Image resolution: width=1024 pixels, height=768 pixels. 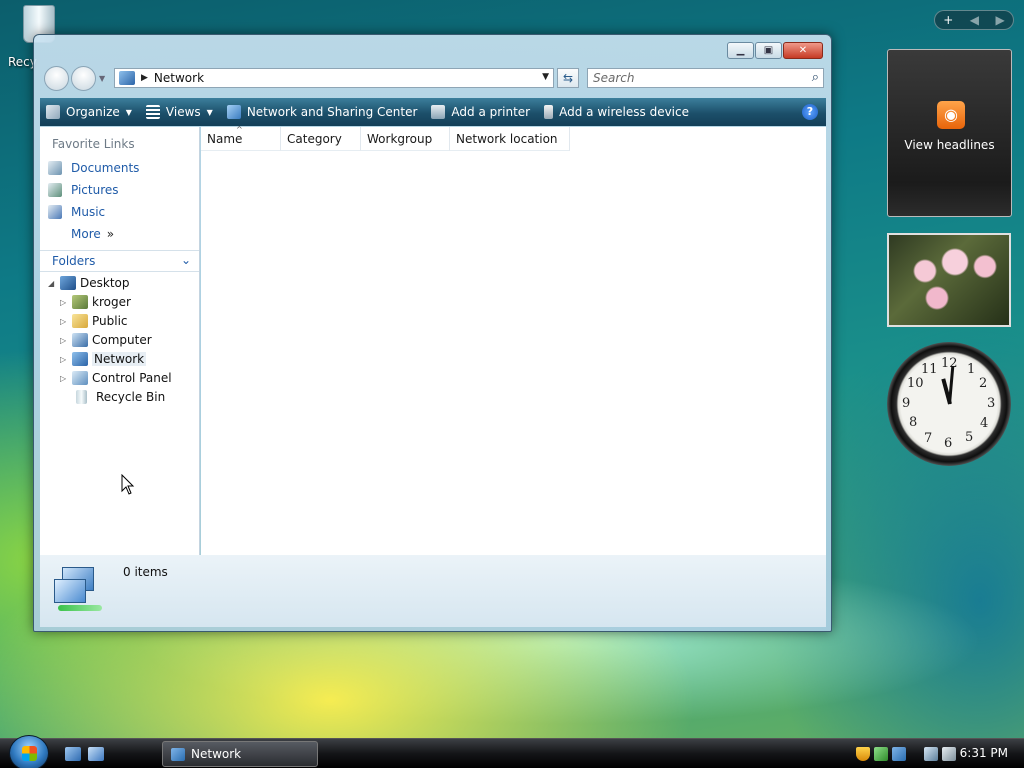 I want to click on network-large-icon, so click(x=78, y=589).